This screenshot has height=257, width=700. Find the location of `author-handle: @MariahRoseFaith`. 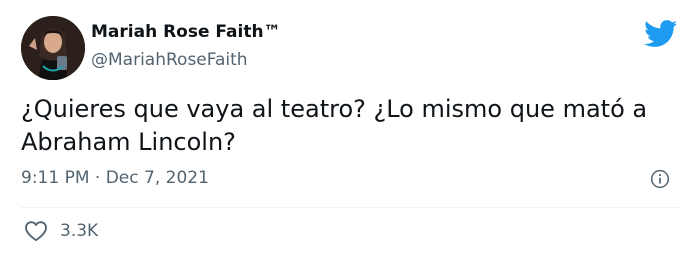

author-handle: @MariahRoseFaith is located at coordinates (169, 60).